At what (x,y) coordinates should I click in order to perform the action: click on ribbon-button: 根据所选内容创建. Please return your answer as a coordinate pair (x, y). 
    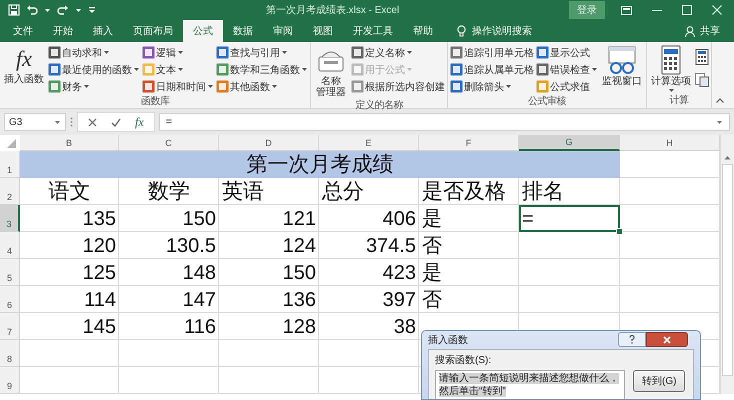
    Looking at the image, I should click on (398, 86).